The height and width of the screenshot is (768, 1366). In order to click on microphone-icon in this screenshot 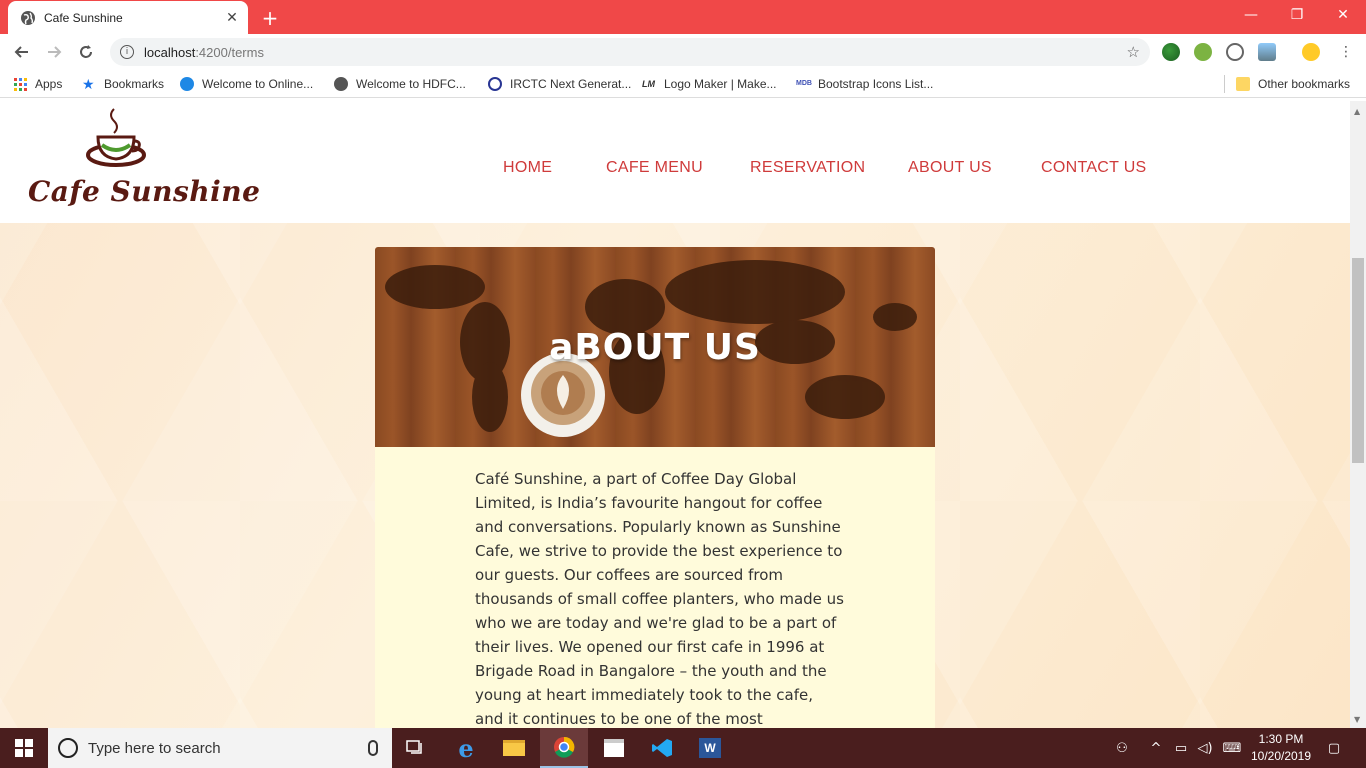, I will do `click(373, 748)`.